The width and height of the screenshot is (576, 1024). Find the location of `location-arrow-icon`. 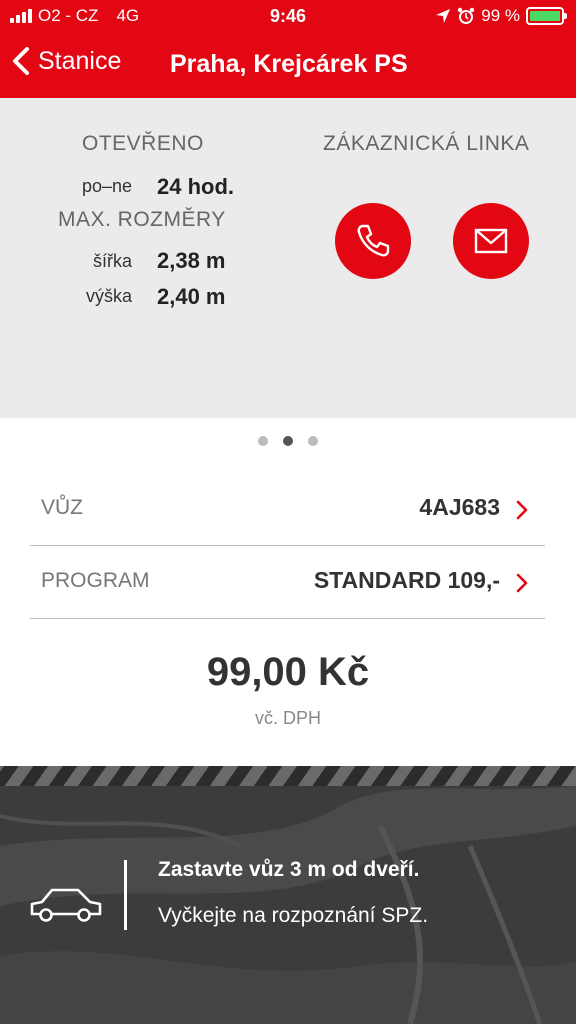

location-arrow-icon is located at coordinates (443, 16).